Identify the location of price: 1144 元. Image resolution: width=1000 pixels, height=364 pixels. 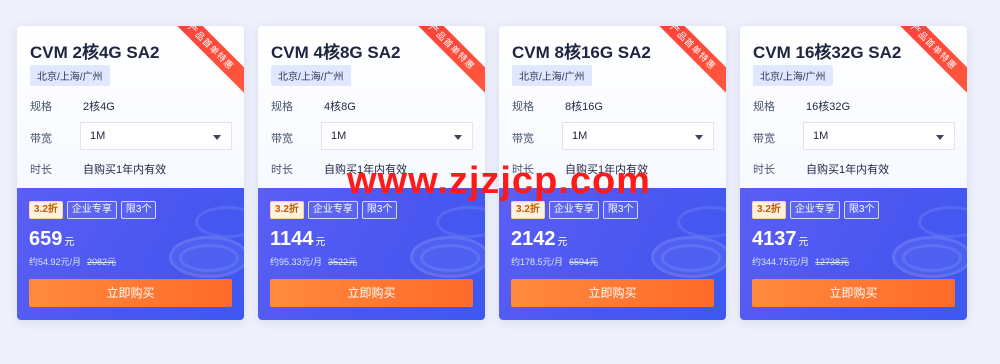
(297, 239).